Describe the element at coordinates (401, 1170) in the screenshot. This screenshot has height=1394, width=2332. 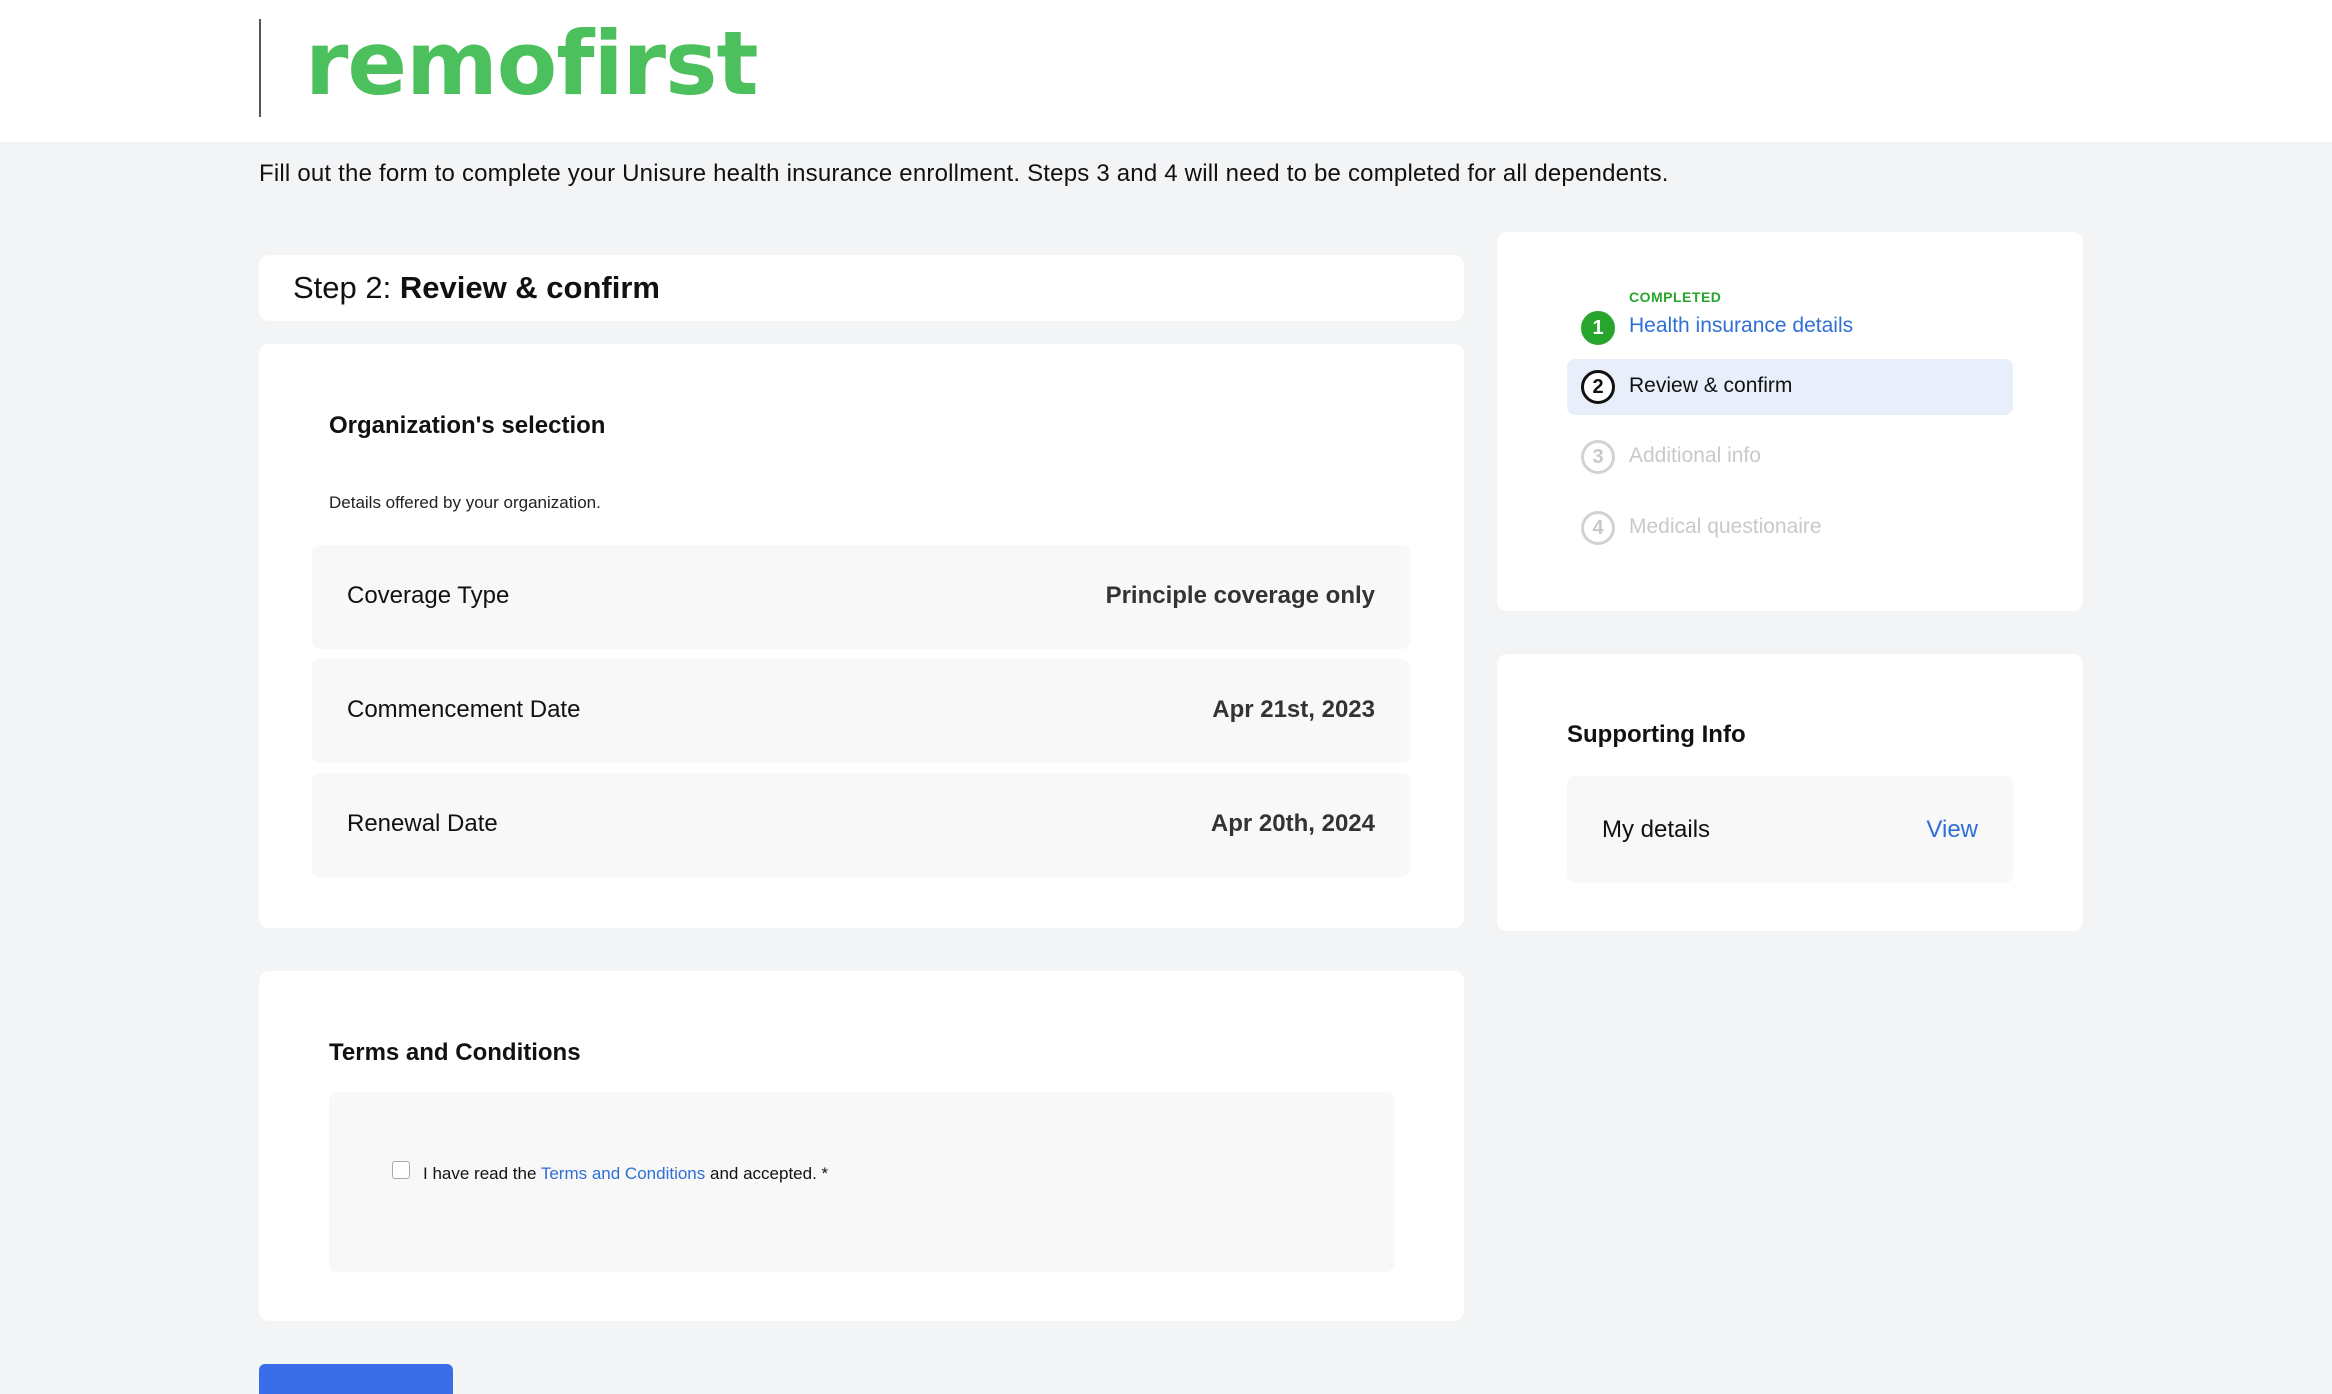
I see `terms-checkbox` at that location.